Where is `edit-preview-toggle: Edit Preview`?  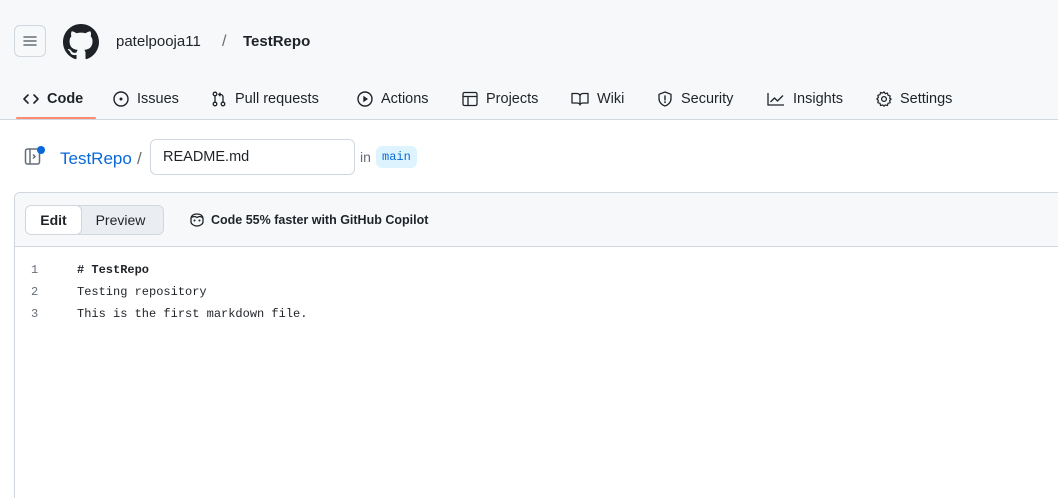
edit-preview-toggle: Edit Preview is located at coordinates (94, 220).